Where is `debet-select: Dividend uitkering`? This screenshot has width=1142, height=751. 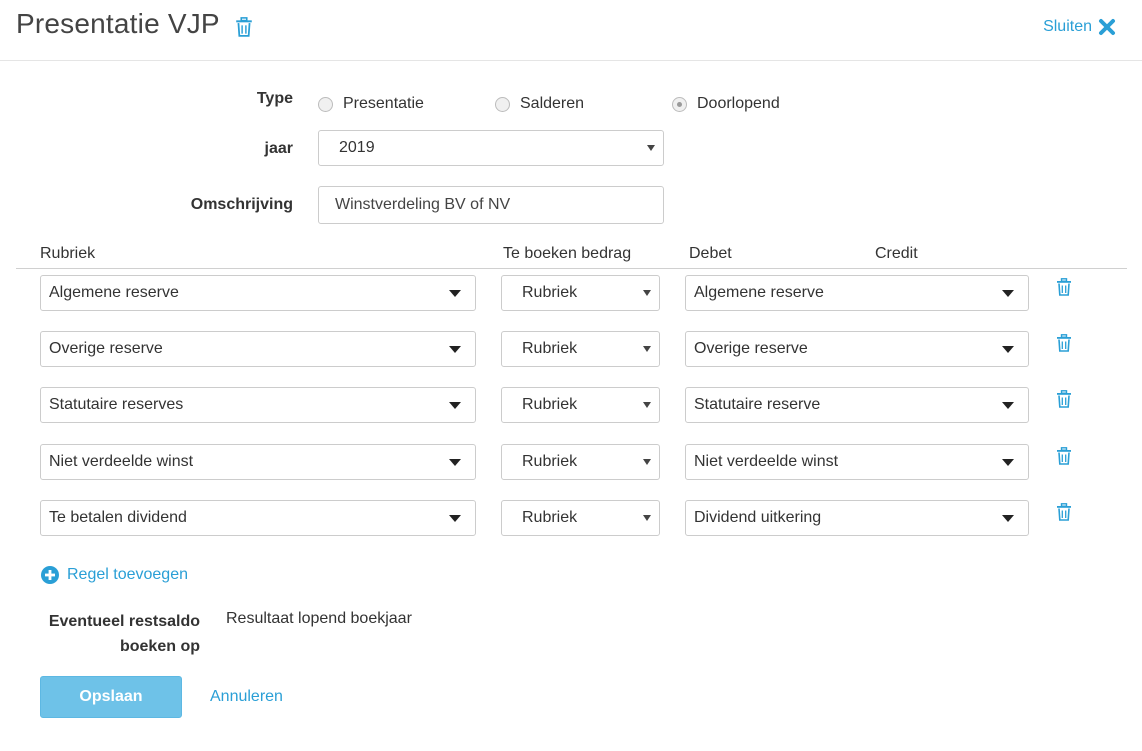 debet-select: Dividend uitkering is located at coordinates (857, 518).